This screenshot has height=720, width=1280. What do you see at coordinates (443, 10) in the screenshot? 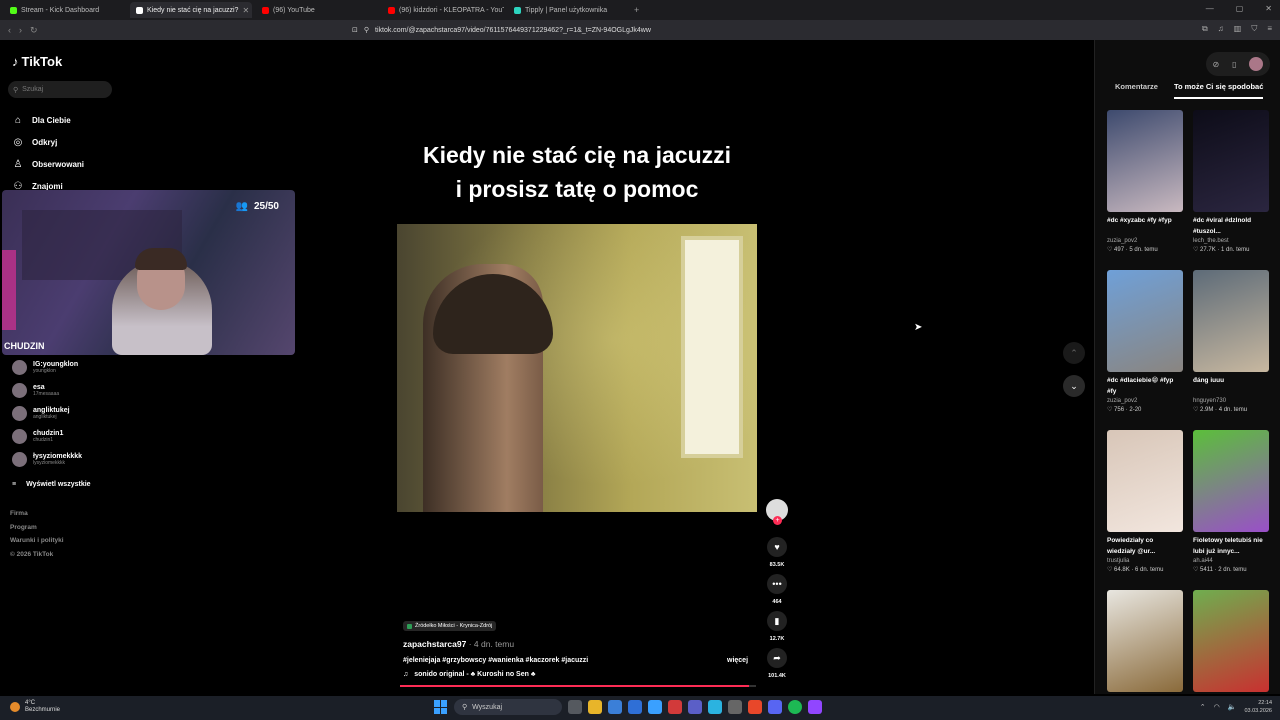
I see `browser-tab: (96) kidzdori - KLEOPATRA - YouTube` at bounding box center [443, 10].